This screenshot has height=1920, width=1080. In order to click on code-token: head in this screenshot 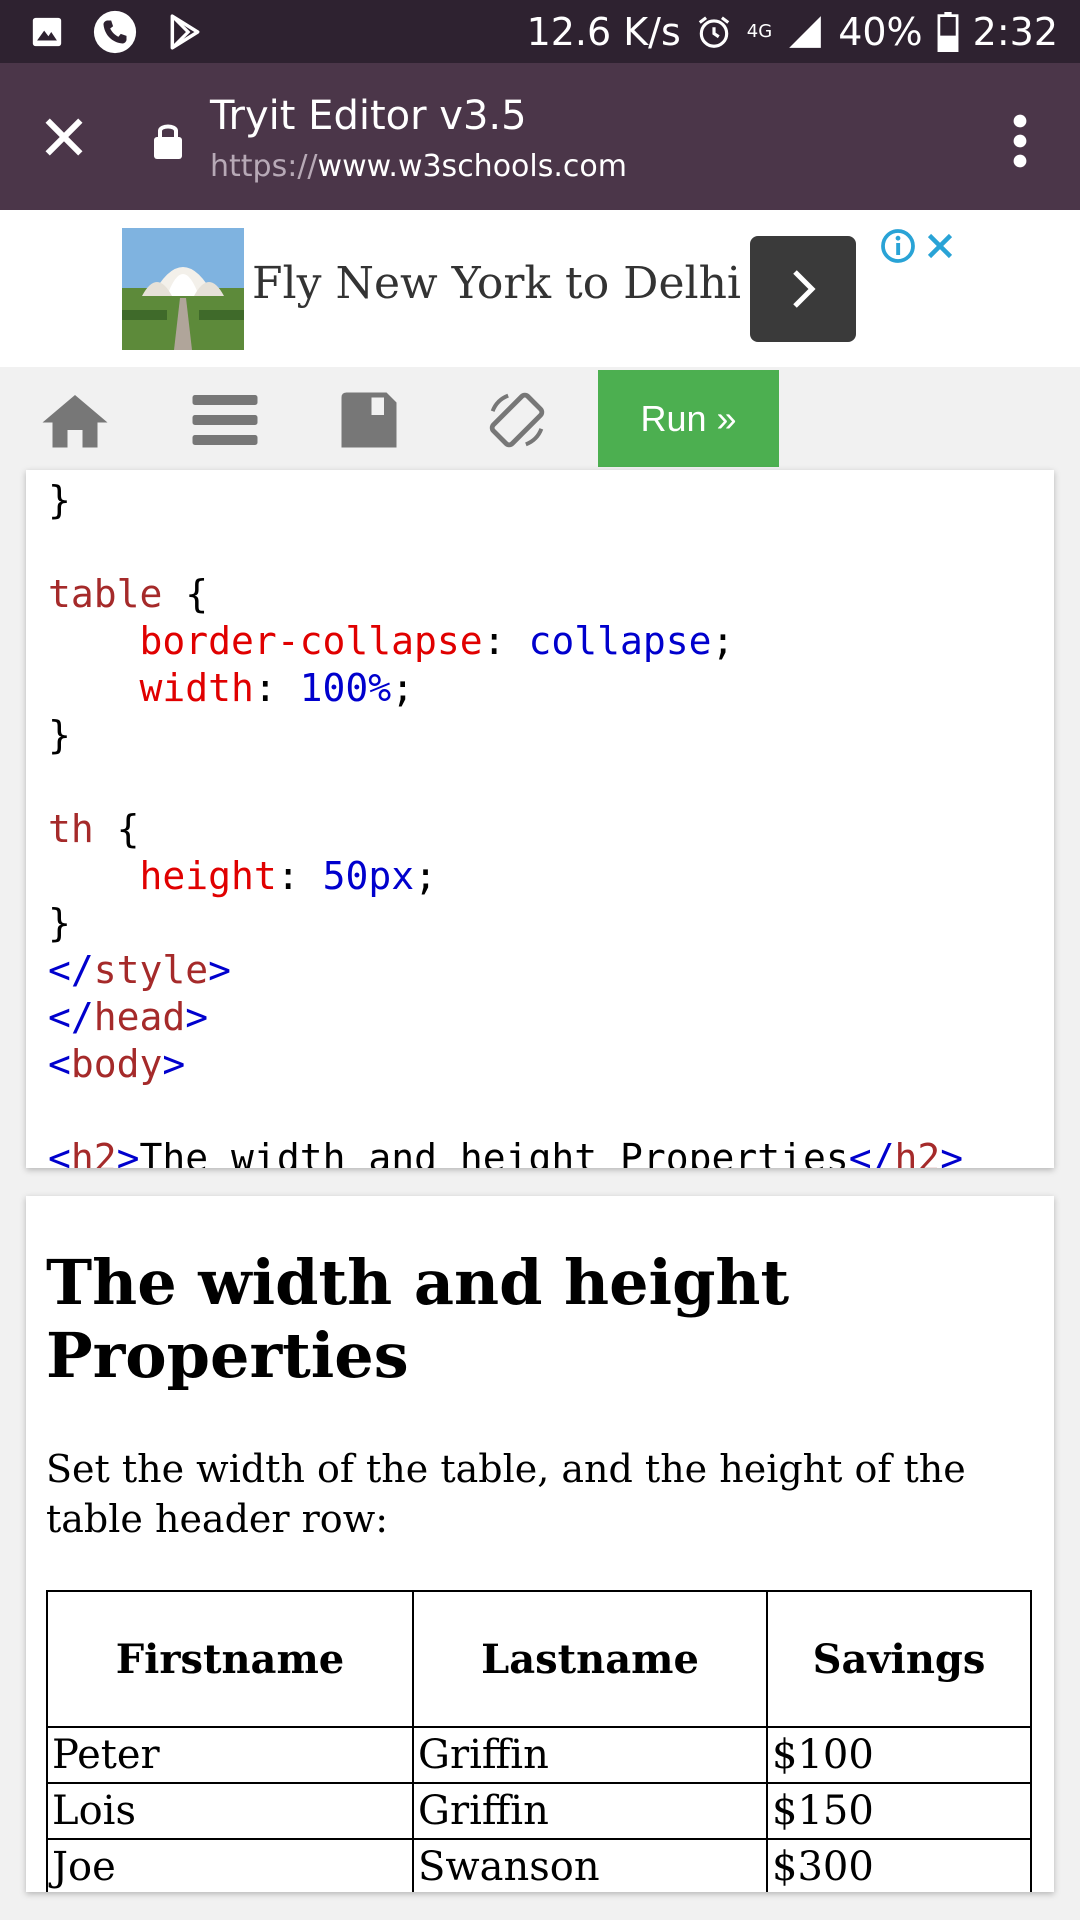, I will do `click(139, 1017)`.